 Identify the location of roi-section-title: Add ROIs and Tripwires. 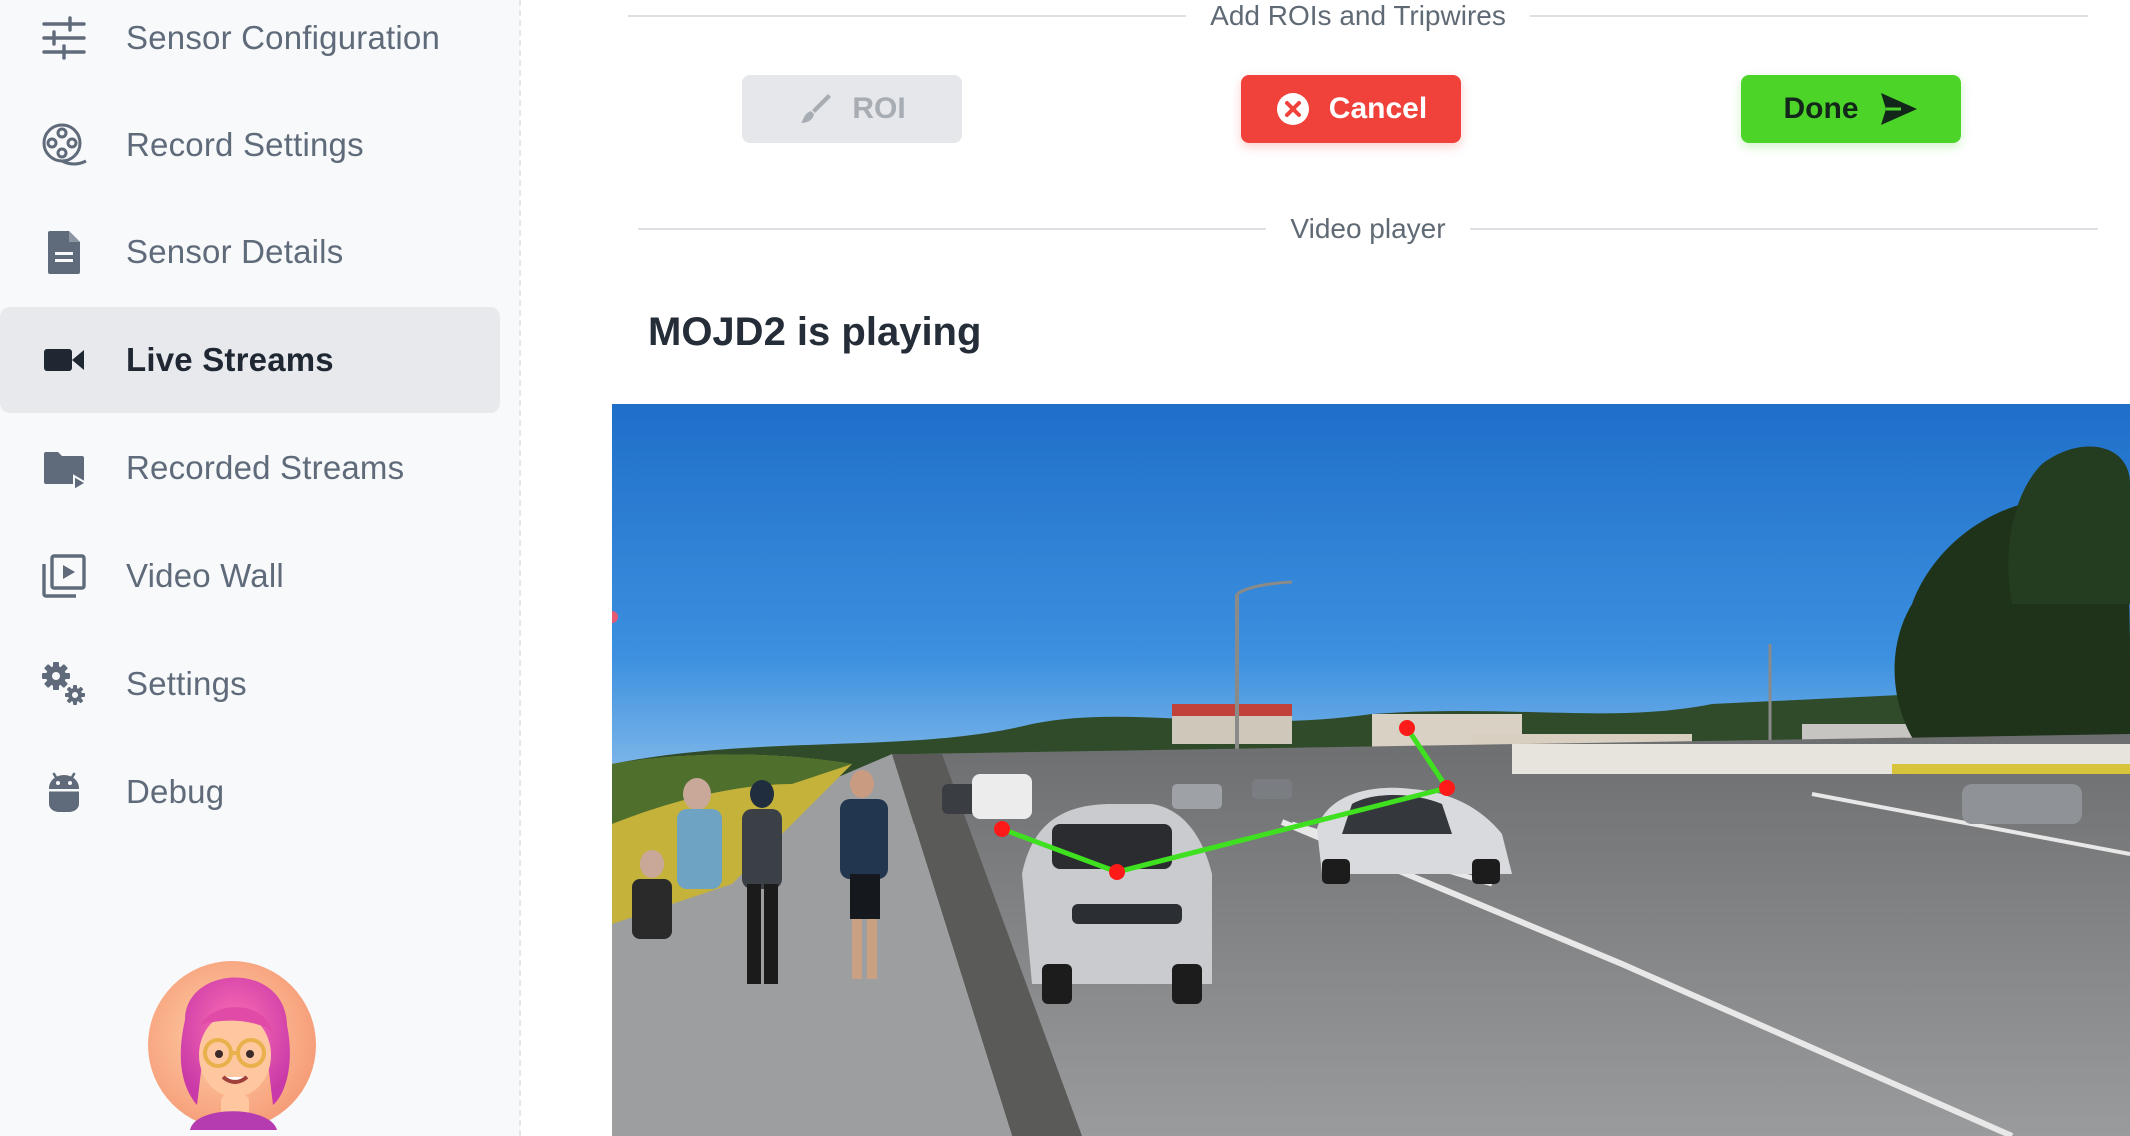
(1358, 15).